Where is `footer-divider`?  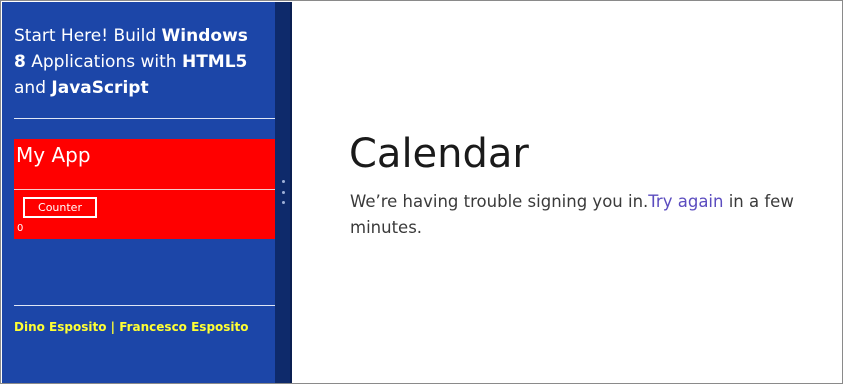 footer-divider is located at coordinates (144, 305).